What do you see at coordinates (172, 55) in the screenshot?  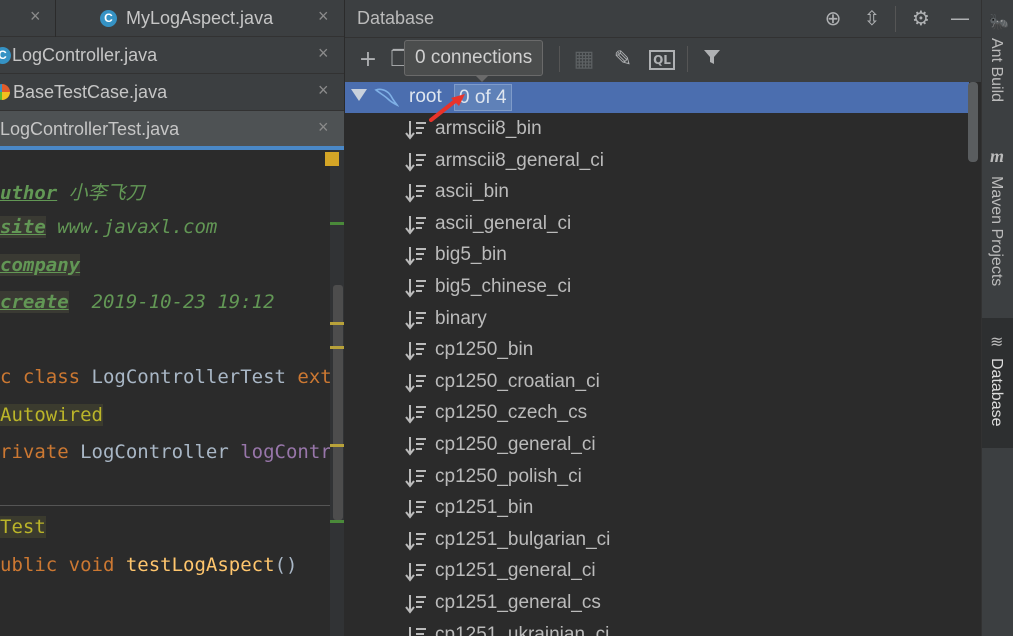 I see `editor-tab-logcontroller: C LogController.java ×` at bounding box center [172, 55].